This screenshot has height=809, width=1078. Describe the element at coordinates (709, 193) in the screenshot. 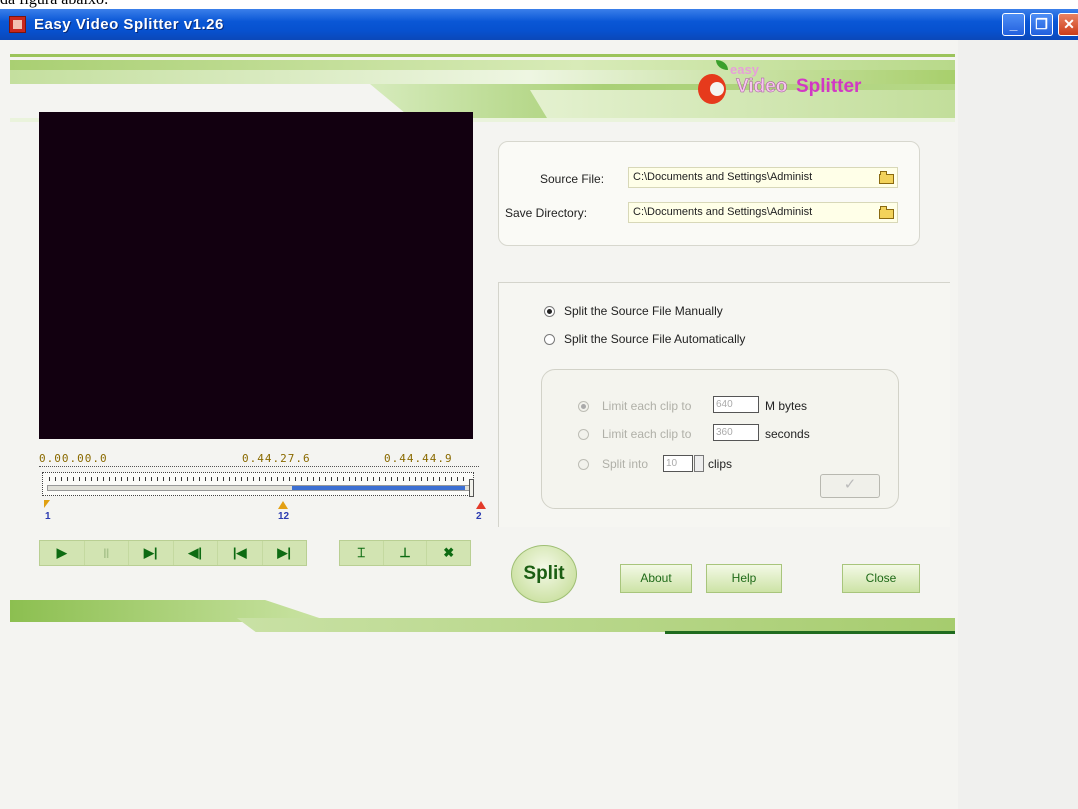

I see `file-settings-panel` at that location.